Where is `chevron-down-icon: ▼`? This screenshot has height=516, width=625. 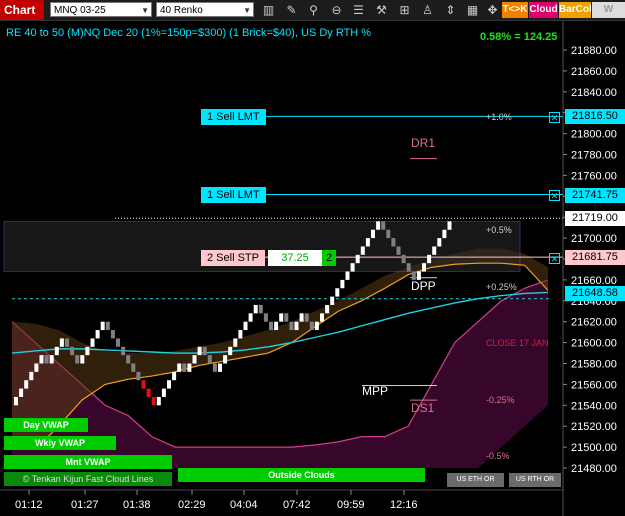 chevron-down-icon: ▼ is located at coordinates (145, 10).